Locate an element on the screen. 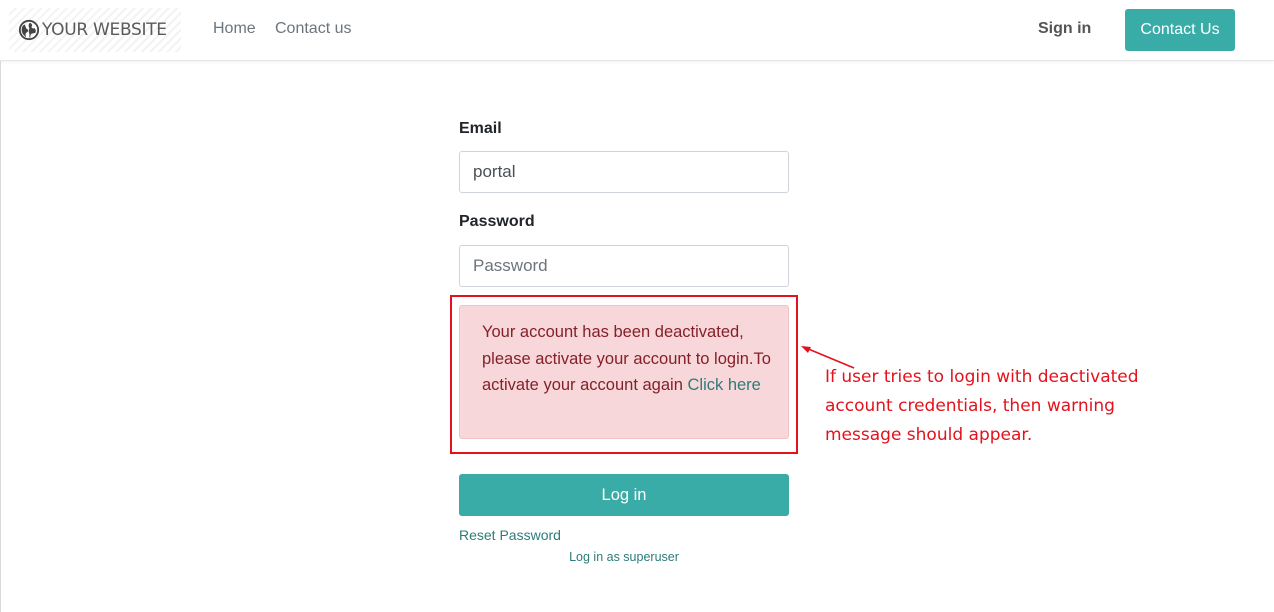  sign-in-link: Sign in is located at coordinates (1064, 29).